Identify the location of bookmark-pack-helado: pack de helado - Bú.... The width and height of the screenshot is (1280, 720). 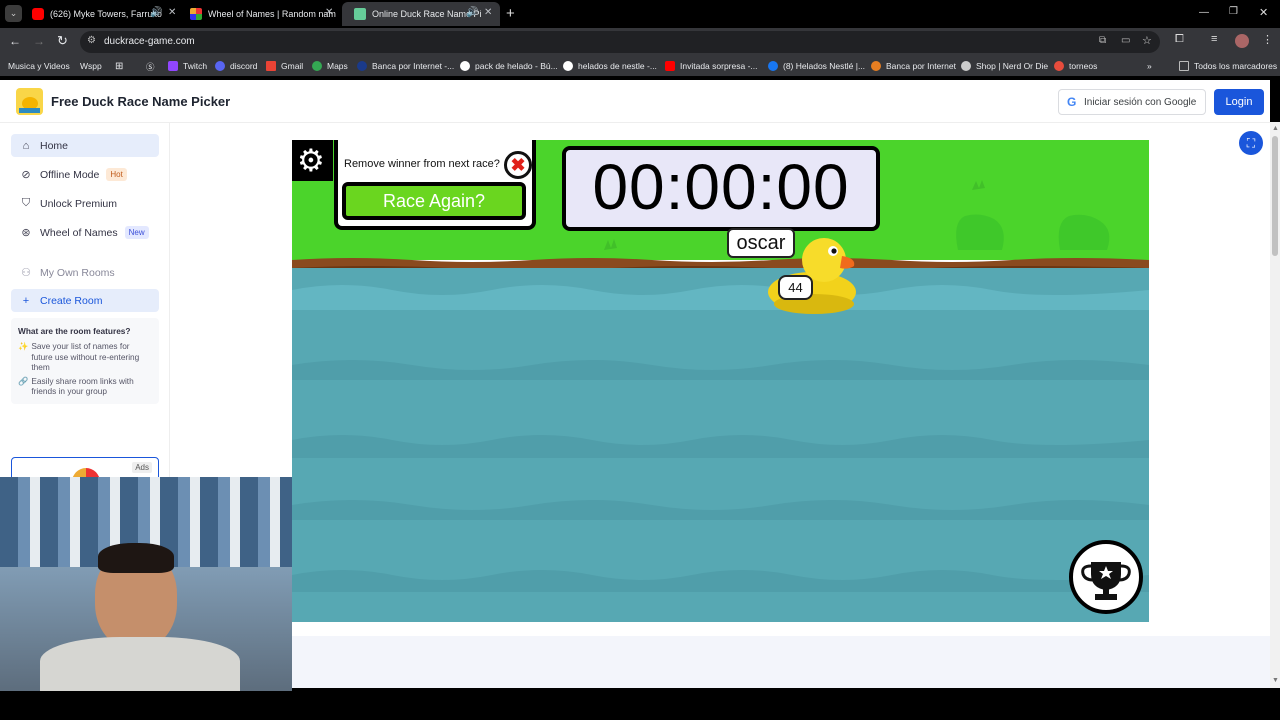
(509, 66).